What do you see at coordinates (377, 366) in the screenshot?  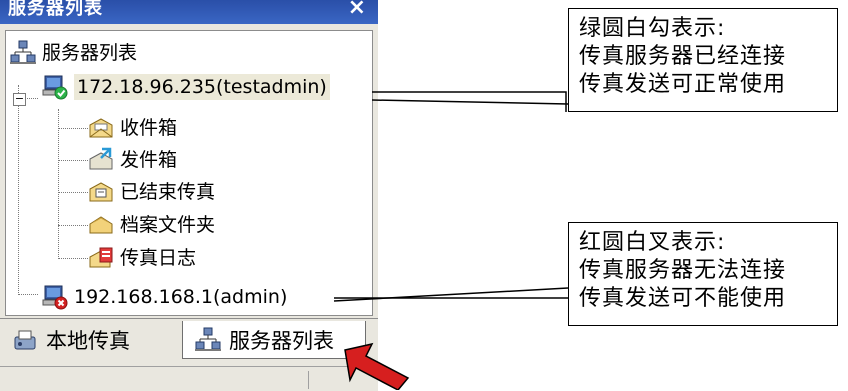 I see `red-arrow-icon` at bounding box center [377, 366].